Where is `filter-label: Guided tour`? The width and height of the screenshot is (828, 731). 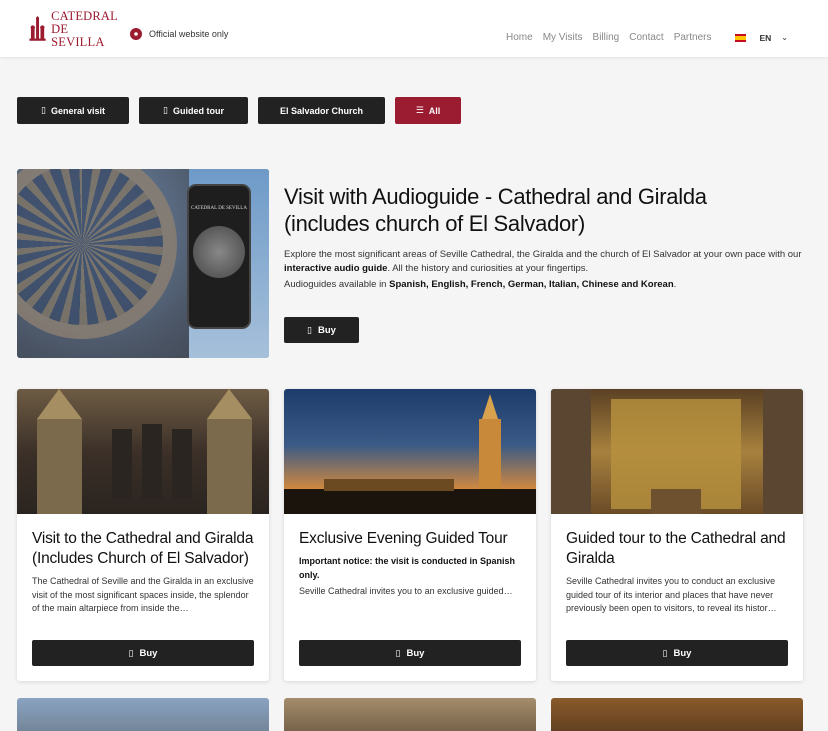
filter-label: Guided tour is located at coordinates (198, 110).